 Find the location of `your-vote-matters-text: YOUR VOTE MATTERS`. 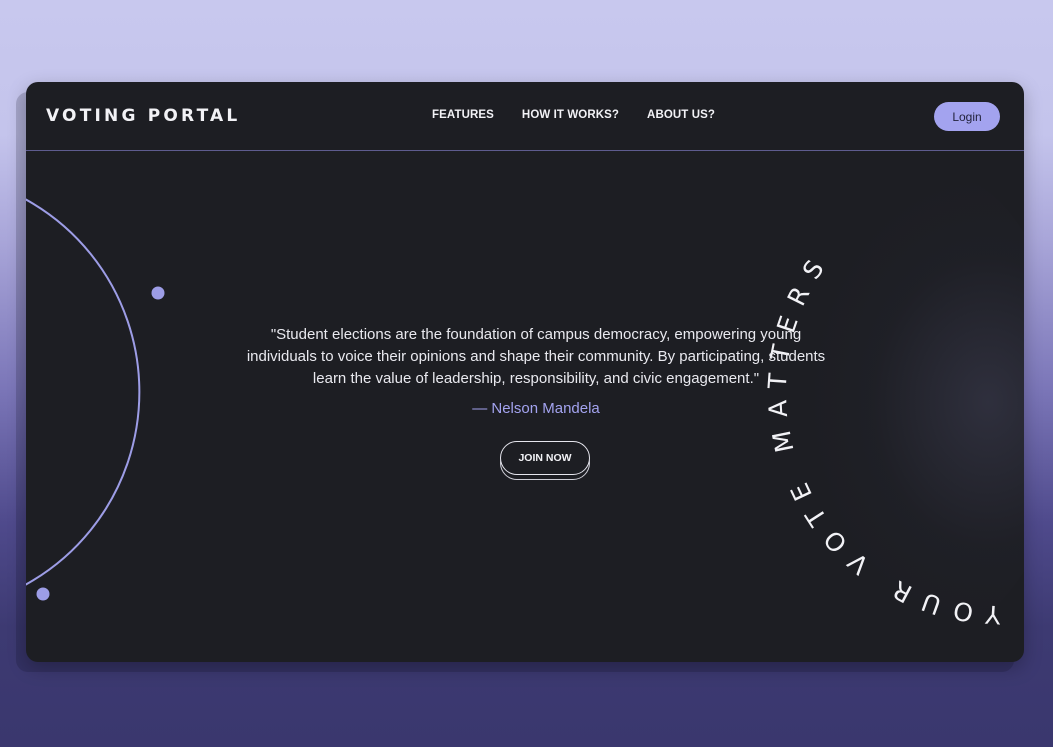

your-vote-matters-text: YOUR VOTE MATTERS is located at coordinates (883, 437).